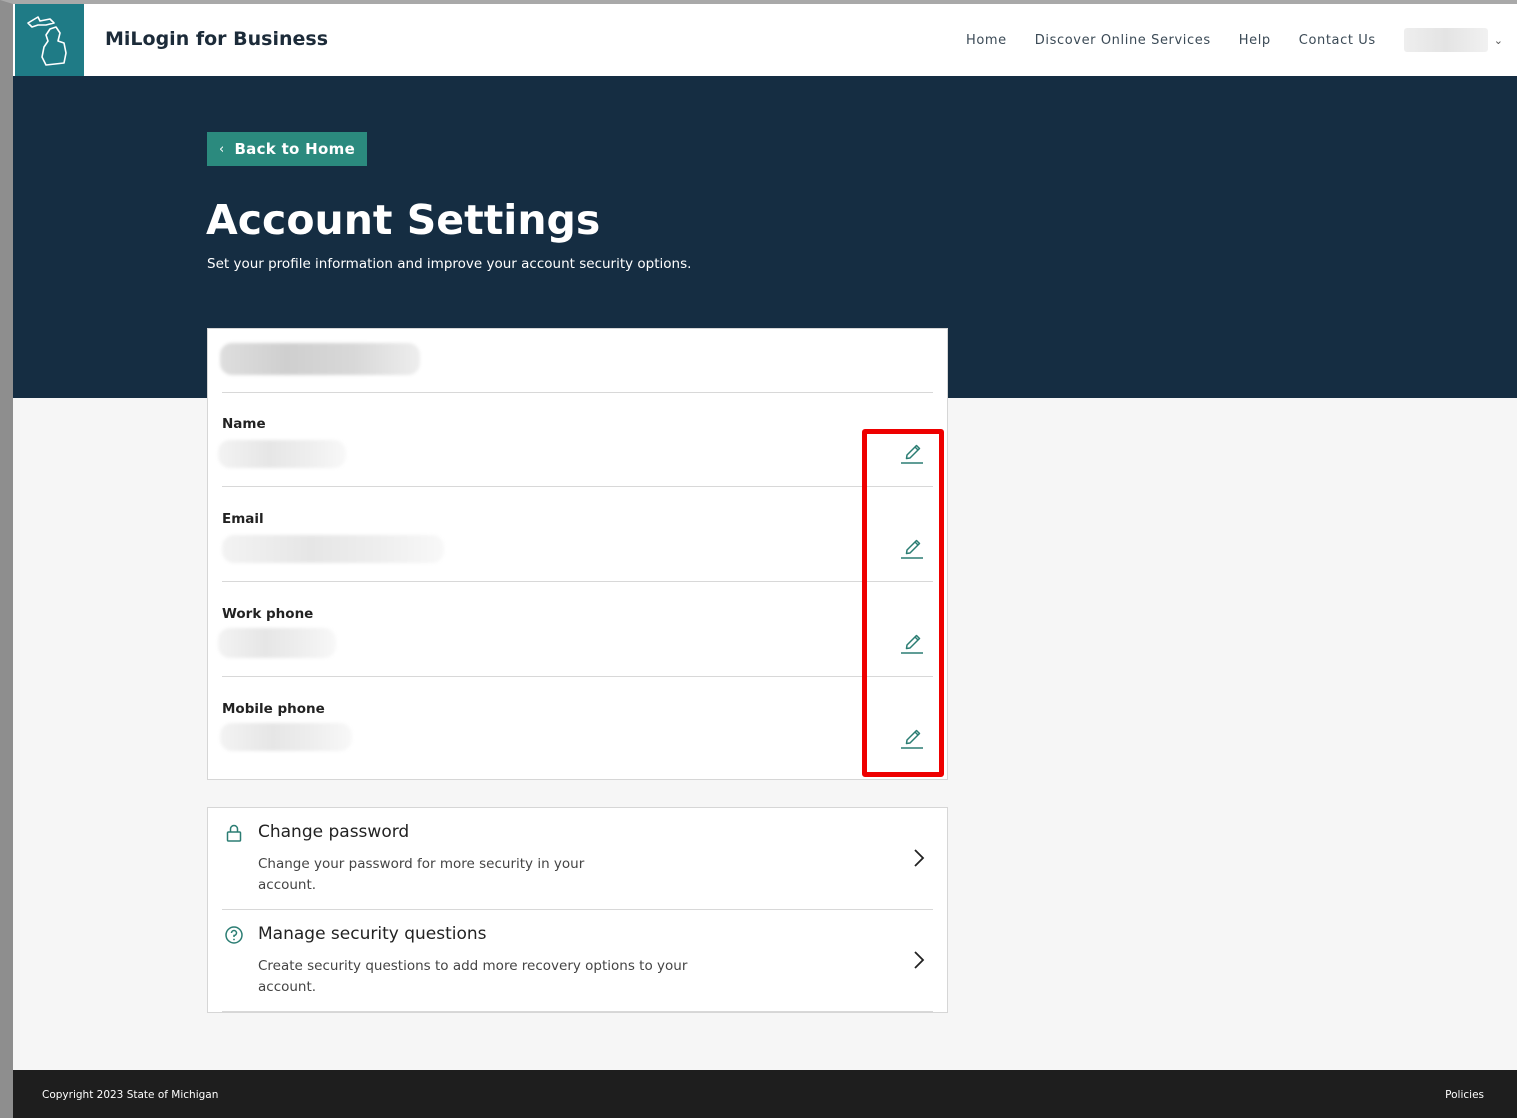  Describe the element at coordinates (575, 629) in the screenshot. I see `profile-row-work-phone: Work phone` at that location.